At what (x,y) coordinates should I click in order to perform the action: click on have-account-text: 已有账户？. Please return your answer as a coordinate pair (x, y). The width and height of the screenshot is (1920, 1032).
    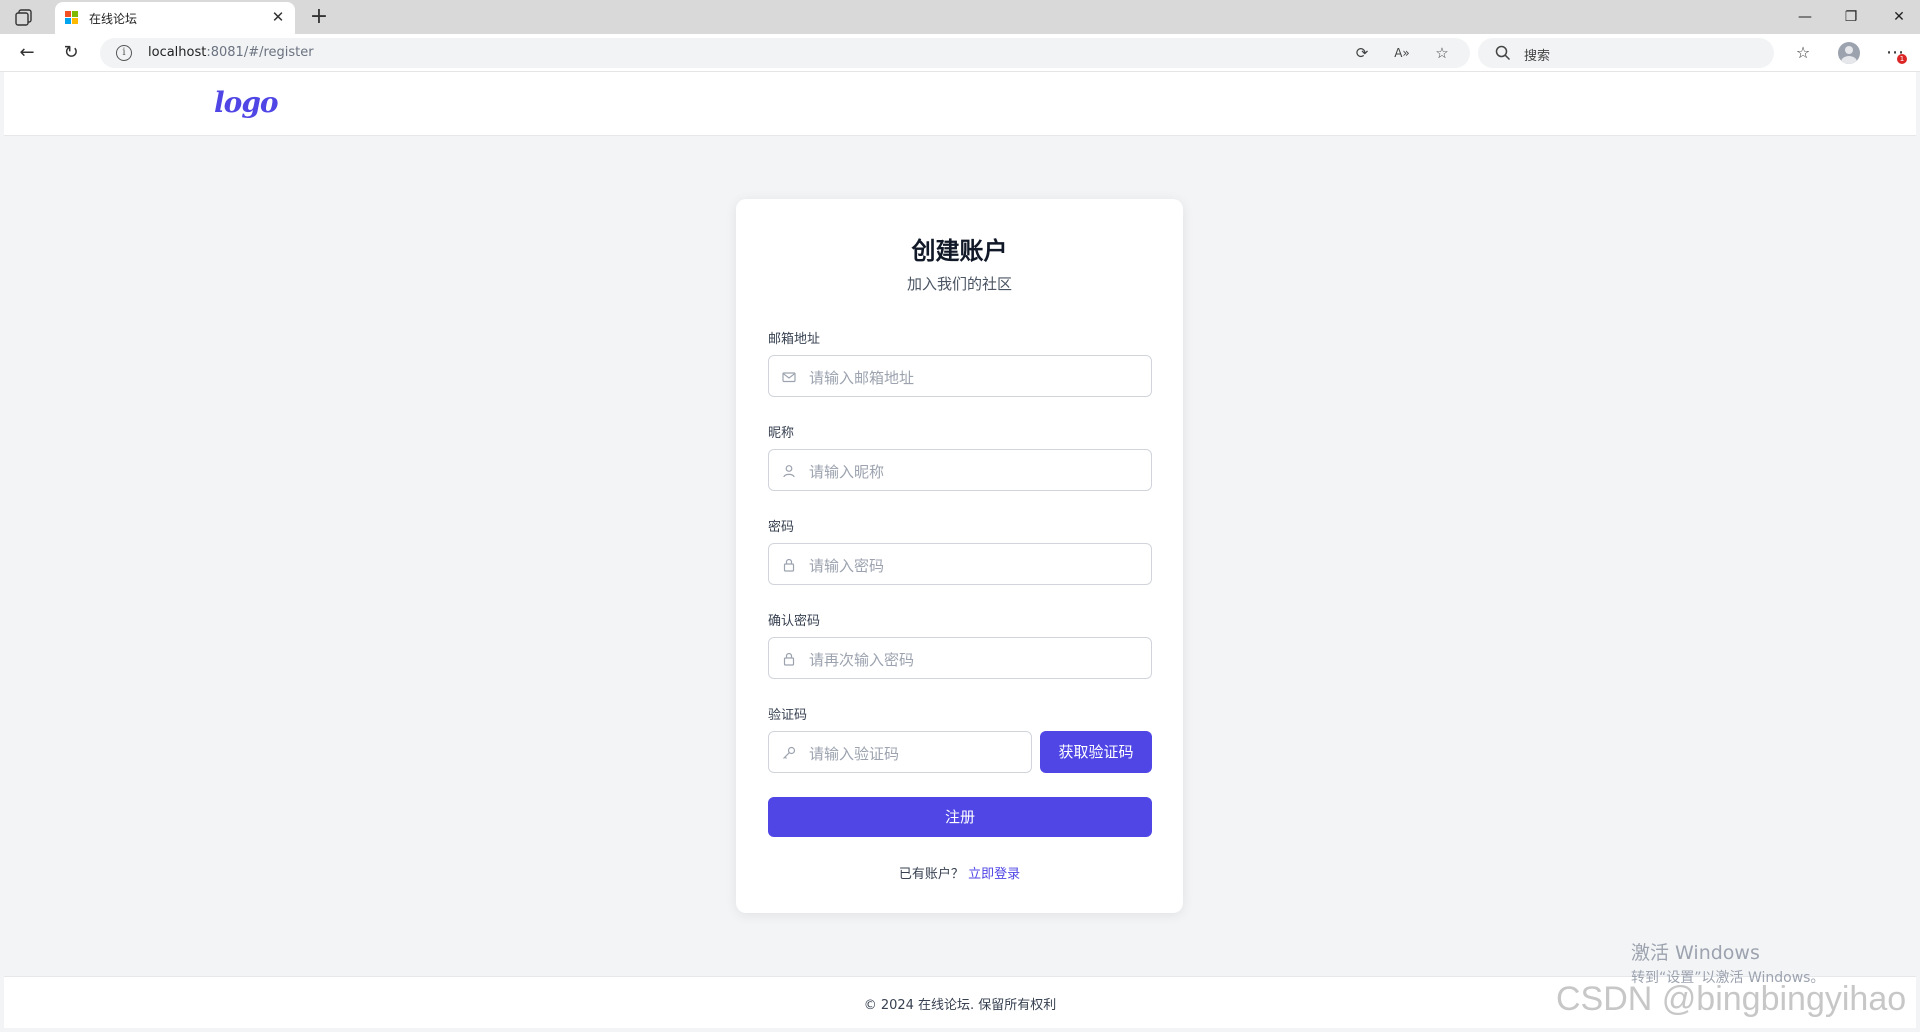
    Looking at the image, I should click on (931, 874).